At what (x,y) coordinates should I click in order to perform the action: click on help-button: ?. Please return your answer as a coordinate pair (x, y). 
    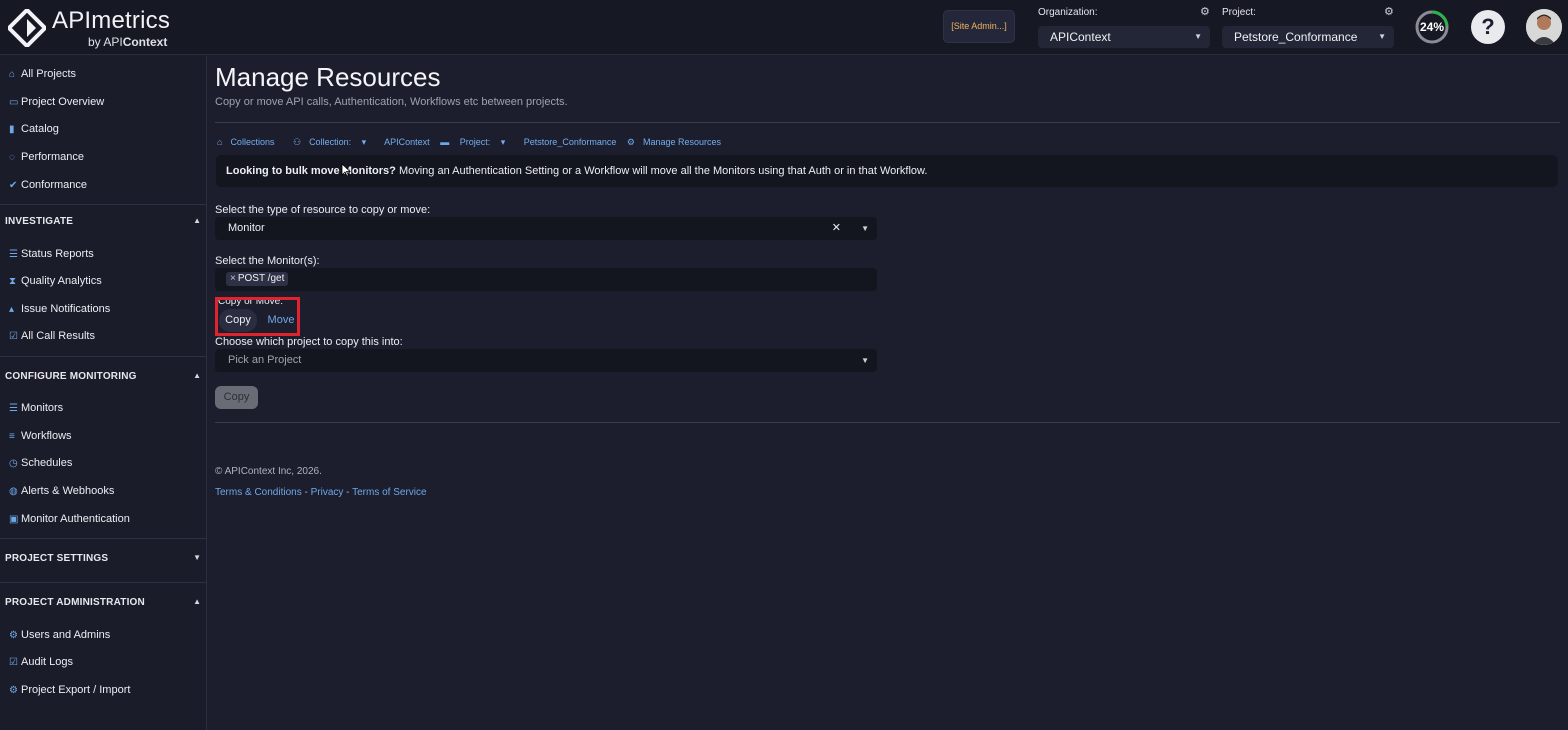
    Looking at the image, I should click on (1488, 27).